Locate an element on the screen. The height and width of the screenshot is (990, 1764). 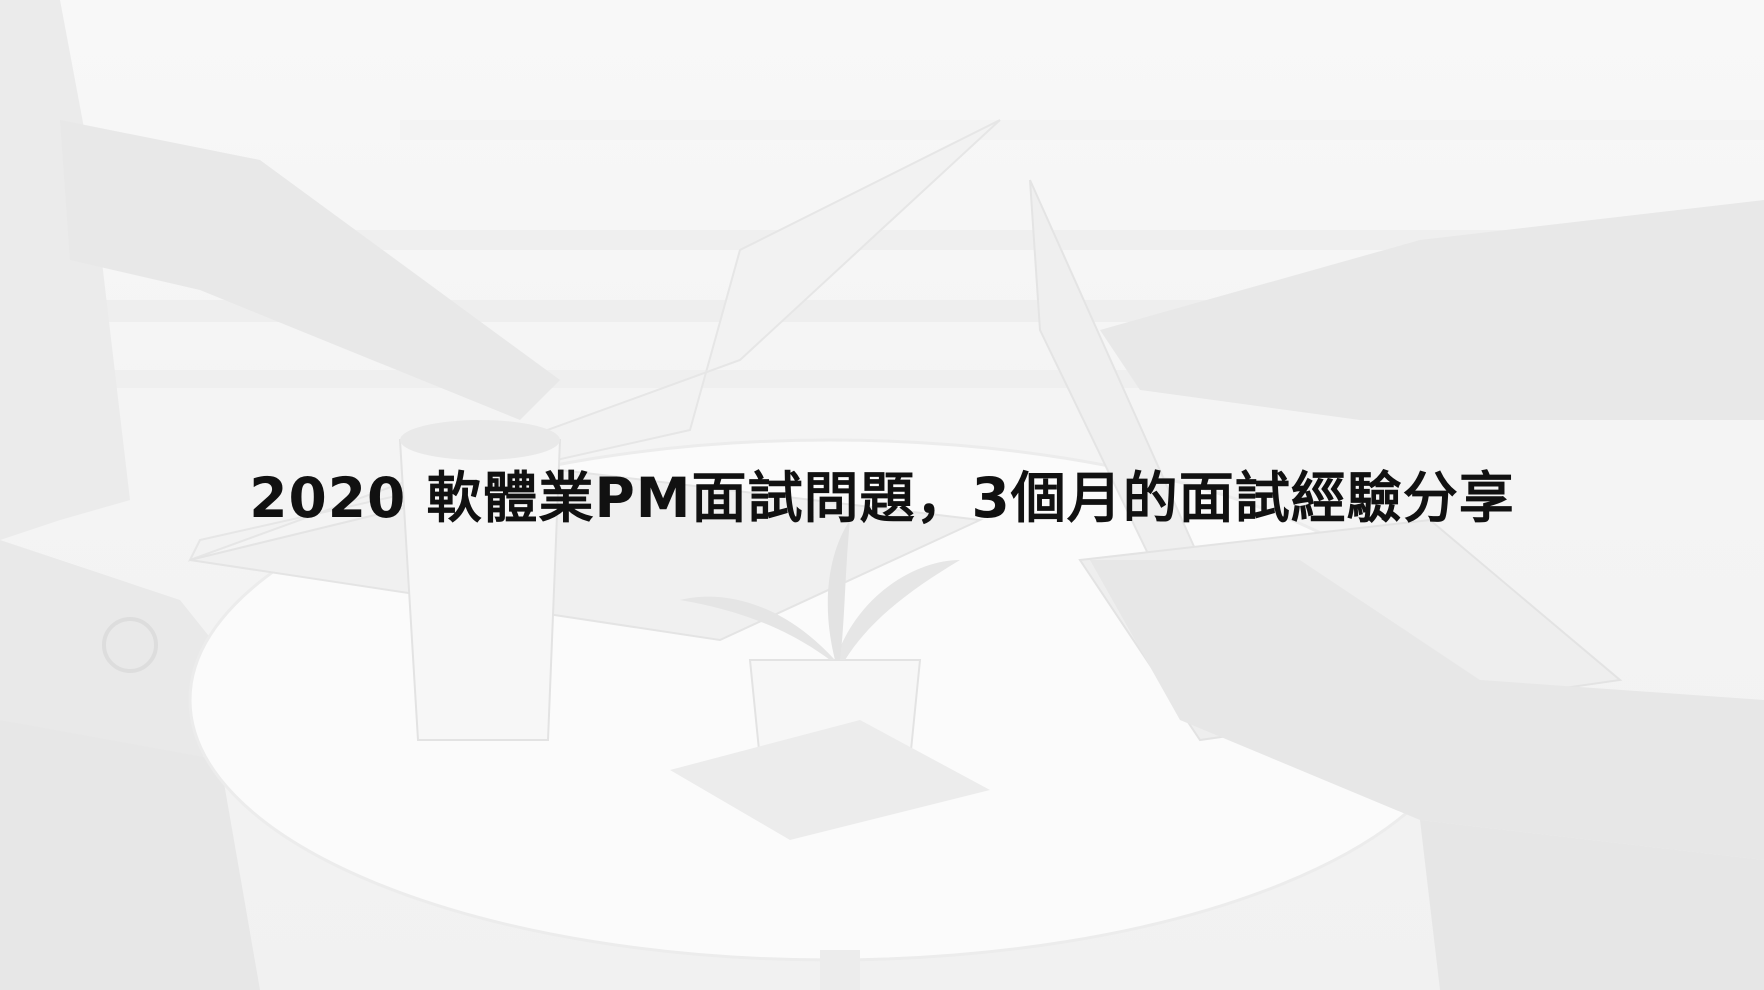
page-title: 2020 軟體業PM面試問題，3個月的面試經驗分享 is located at coordinates (882, 498).